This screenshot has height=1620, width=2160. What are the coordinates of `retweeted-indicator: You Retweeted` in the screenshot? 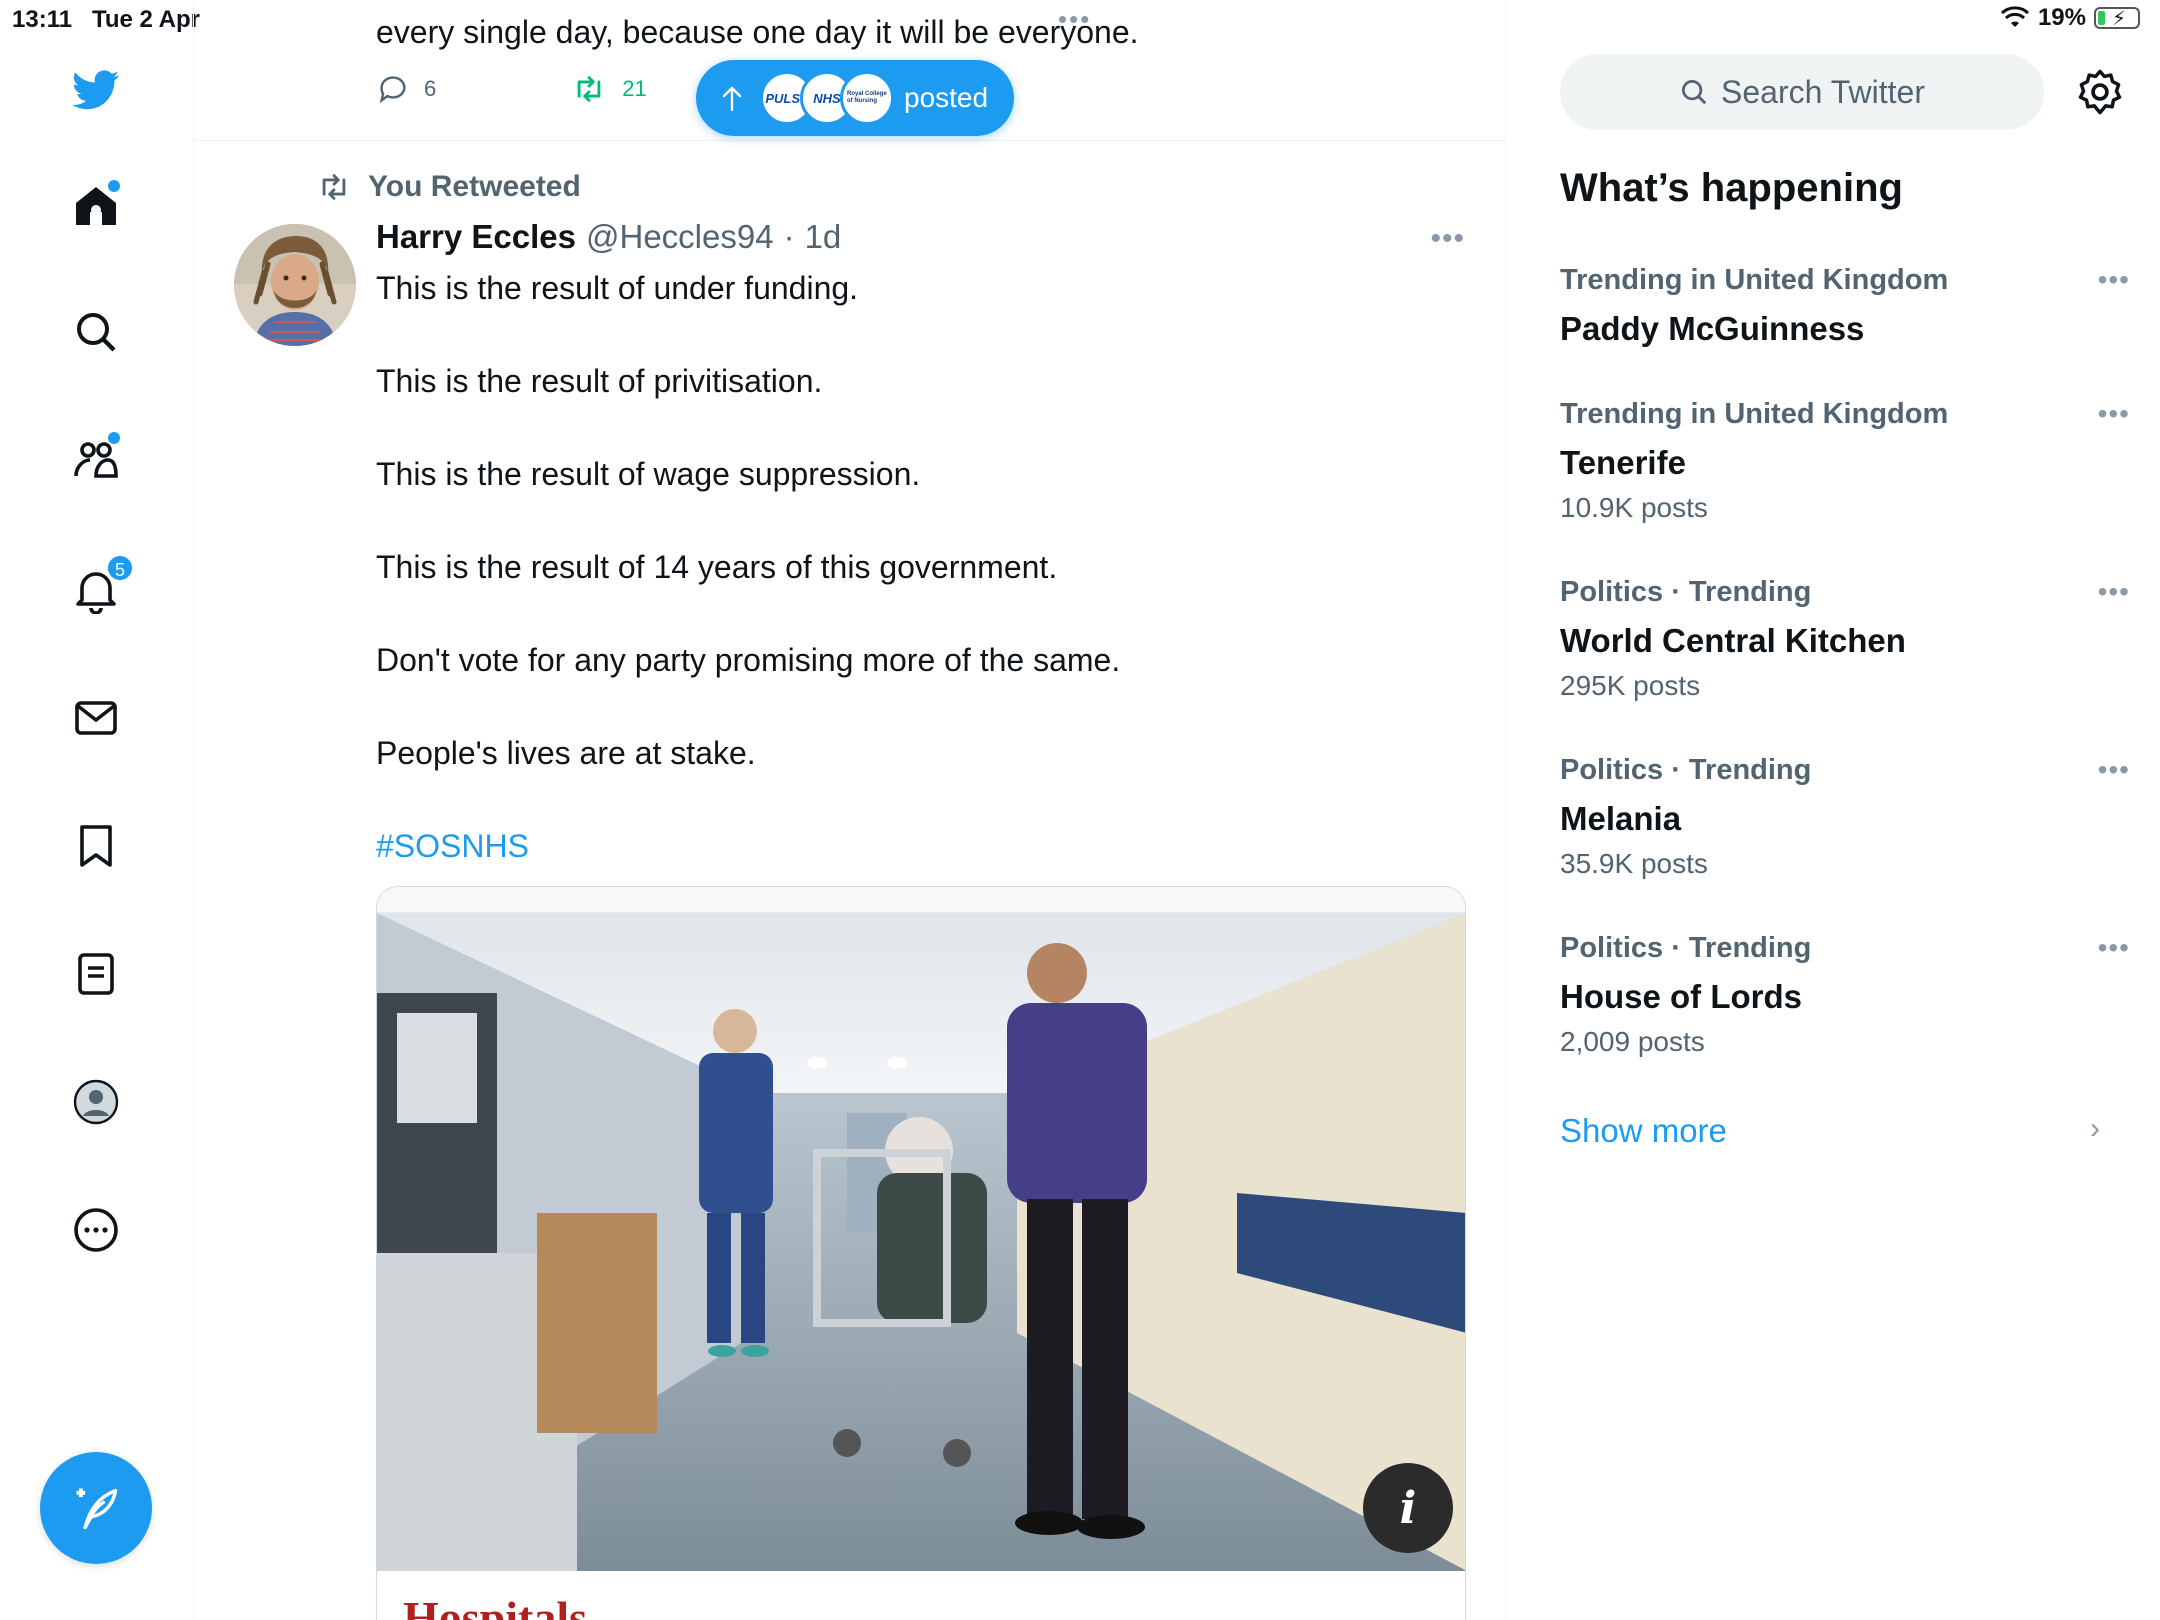 It's located at (447, 187).